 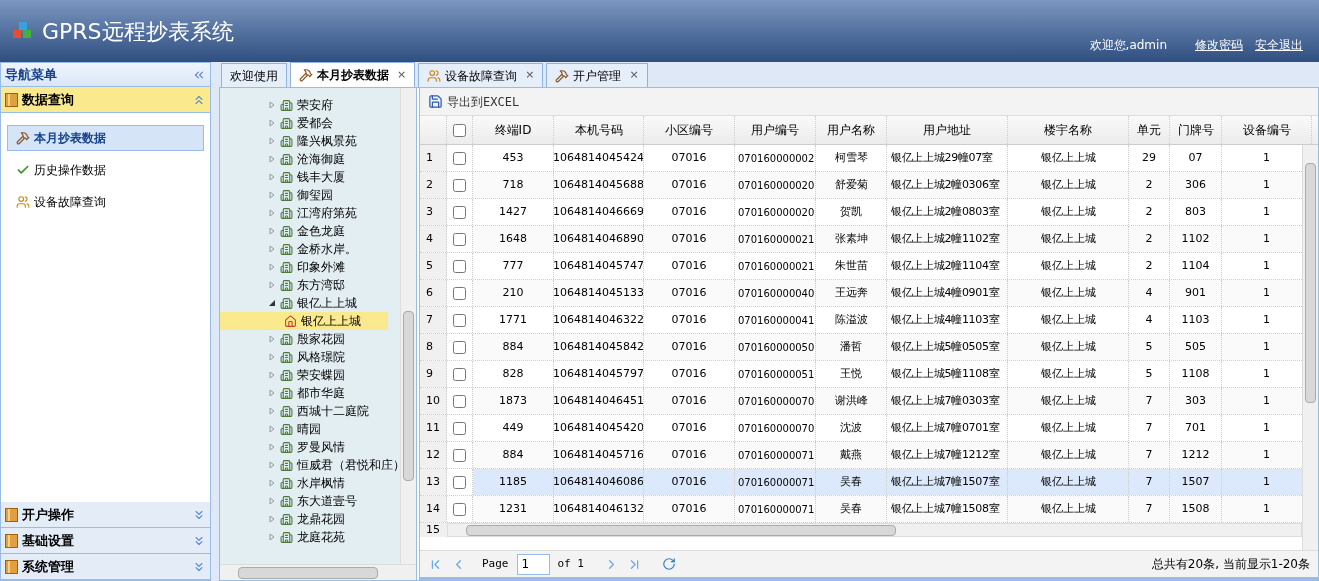 I want to click on table-cell: 505, so click(x=1196, y=347).